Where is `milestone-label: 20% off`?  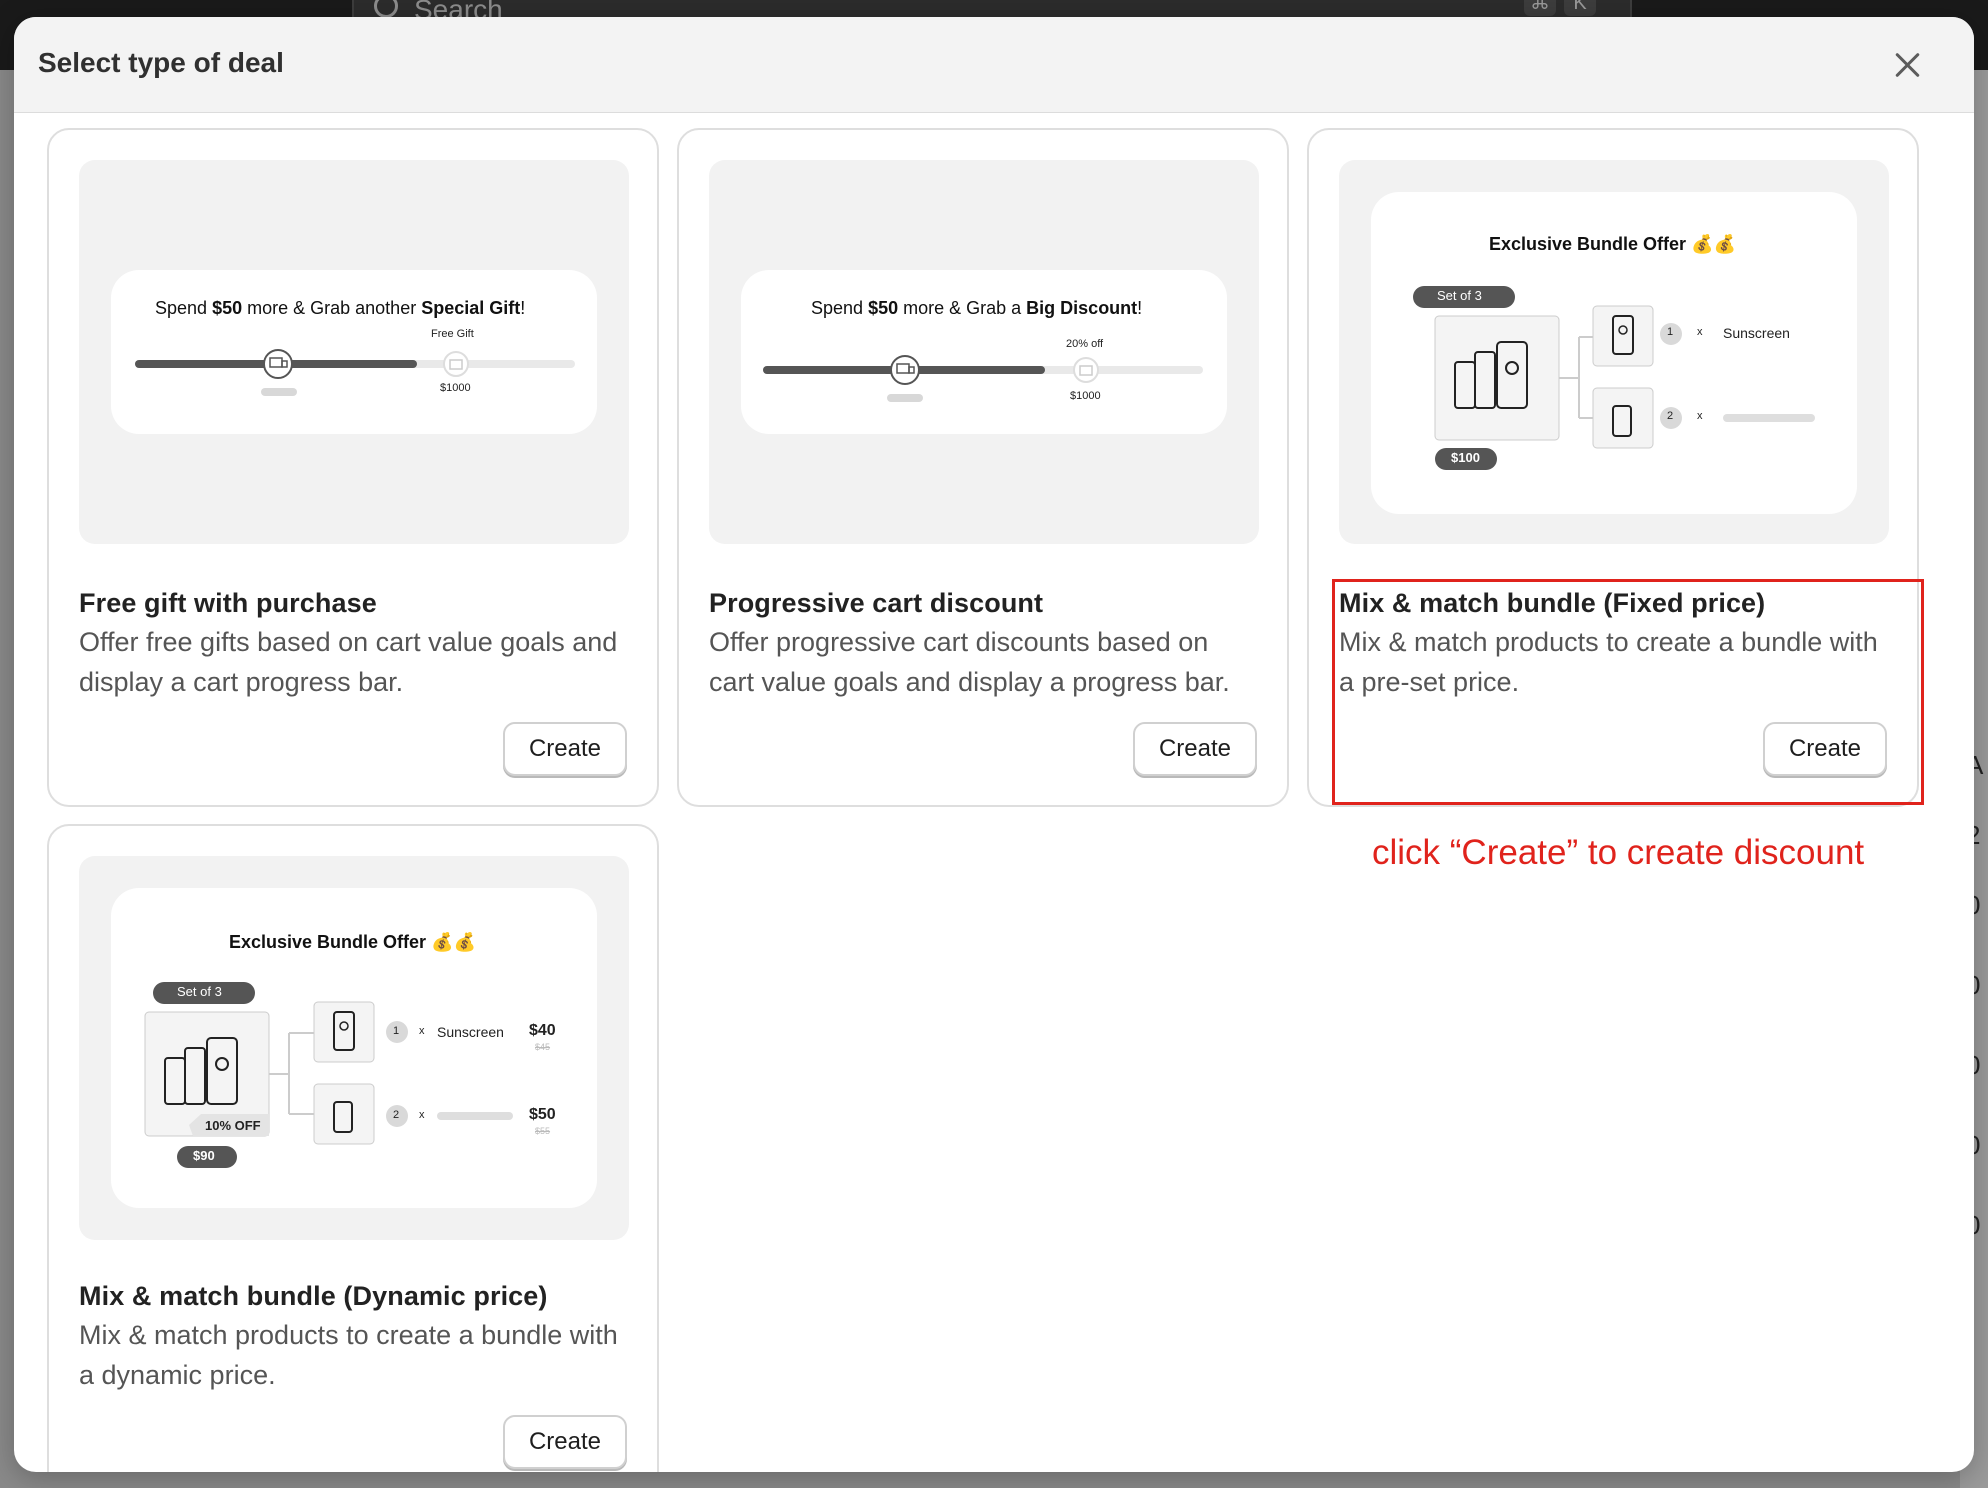 milestone-label: 20% off is located at coordinates (1085, 344).